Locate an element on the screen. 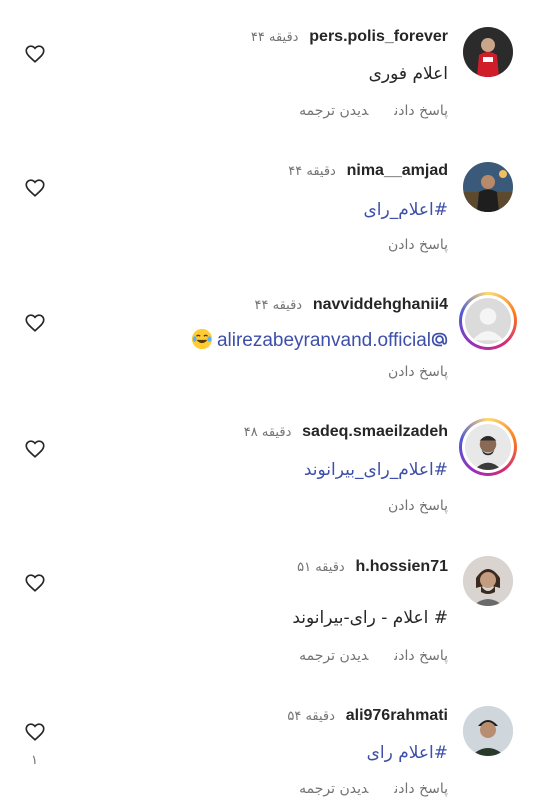  comment-text: # اعلام - رای-بیرانوند is located at coordinates (370, 618).